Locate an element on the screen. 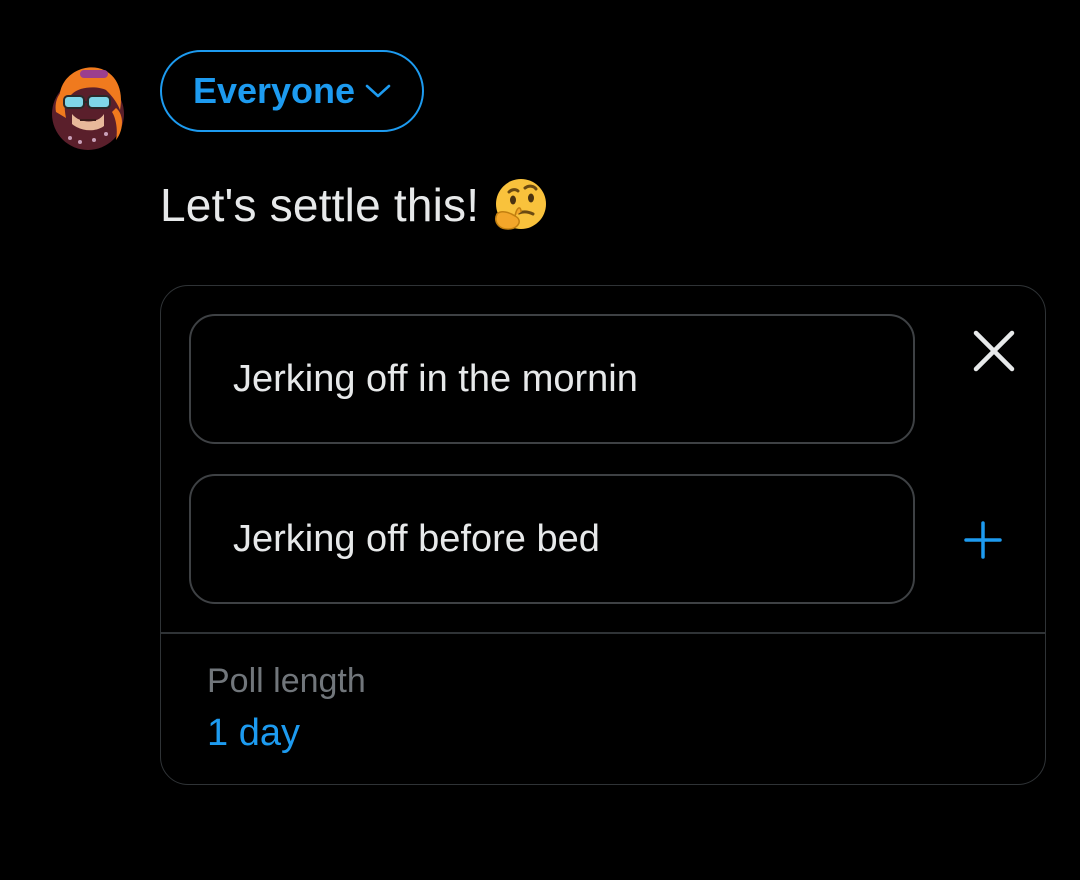 The height and width of the screenshot is (880, 1080). audience-selector-button: Everyone is located at coordinates (292, 91).